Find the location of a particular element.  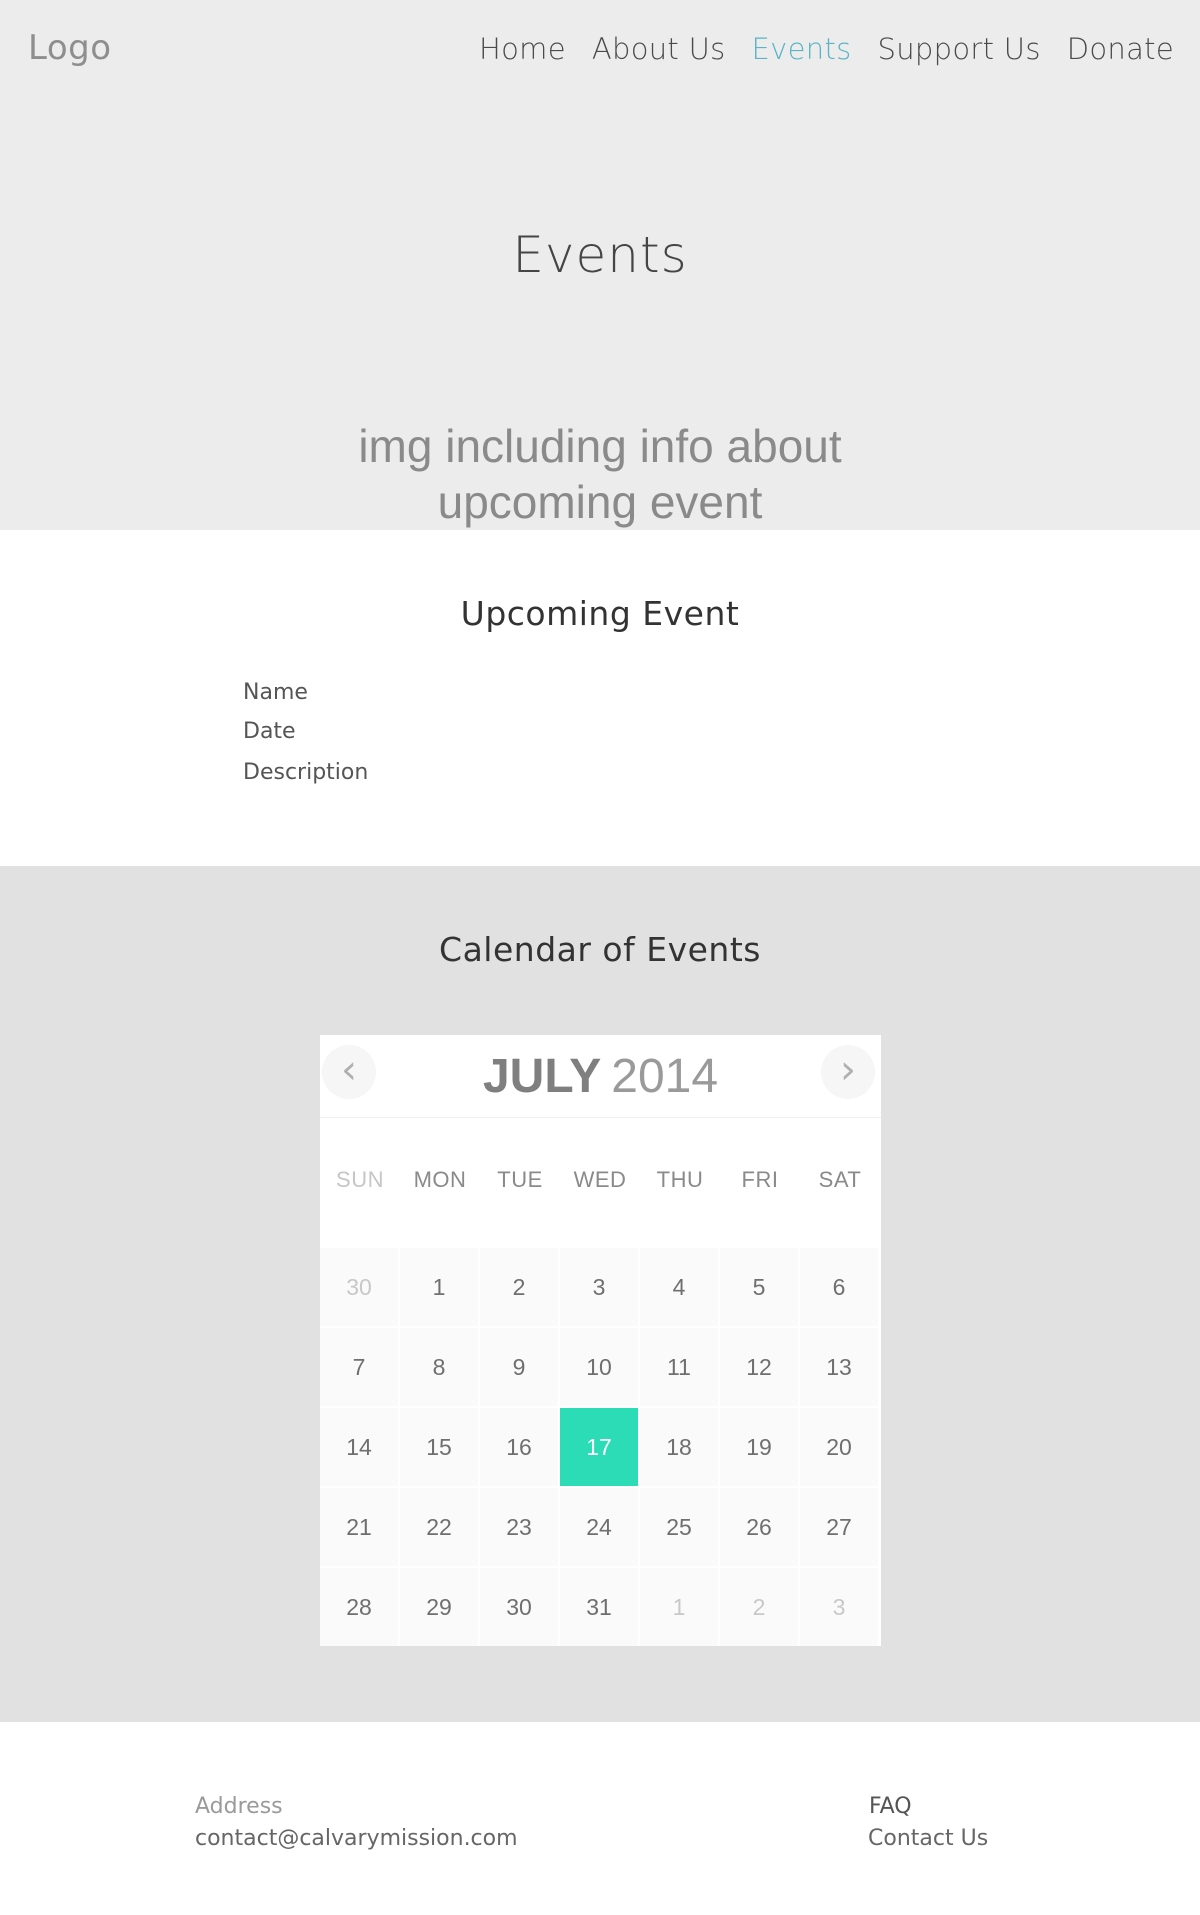

calendar-day: 9 is located at coordinates (519, 1367).